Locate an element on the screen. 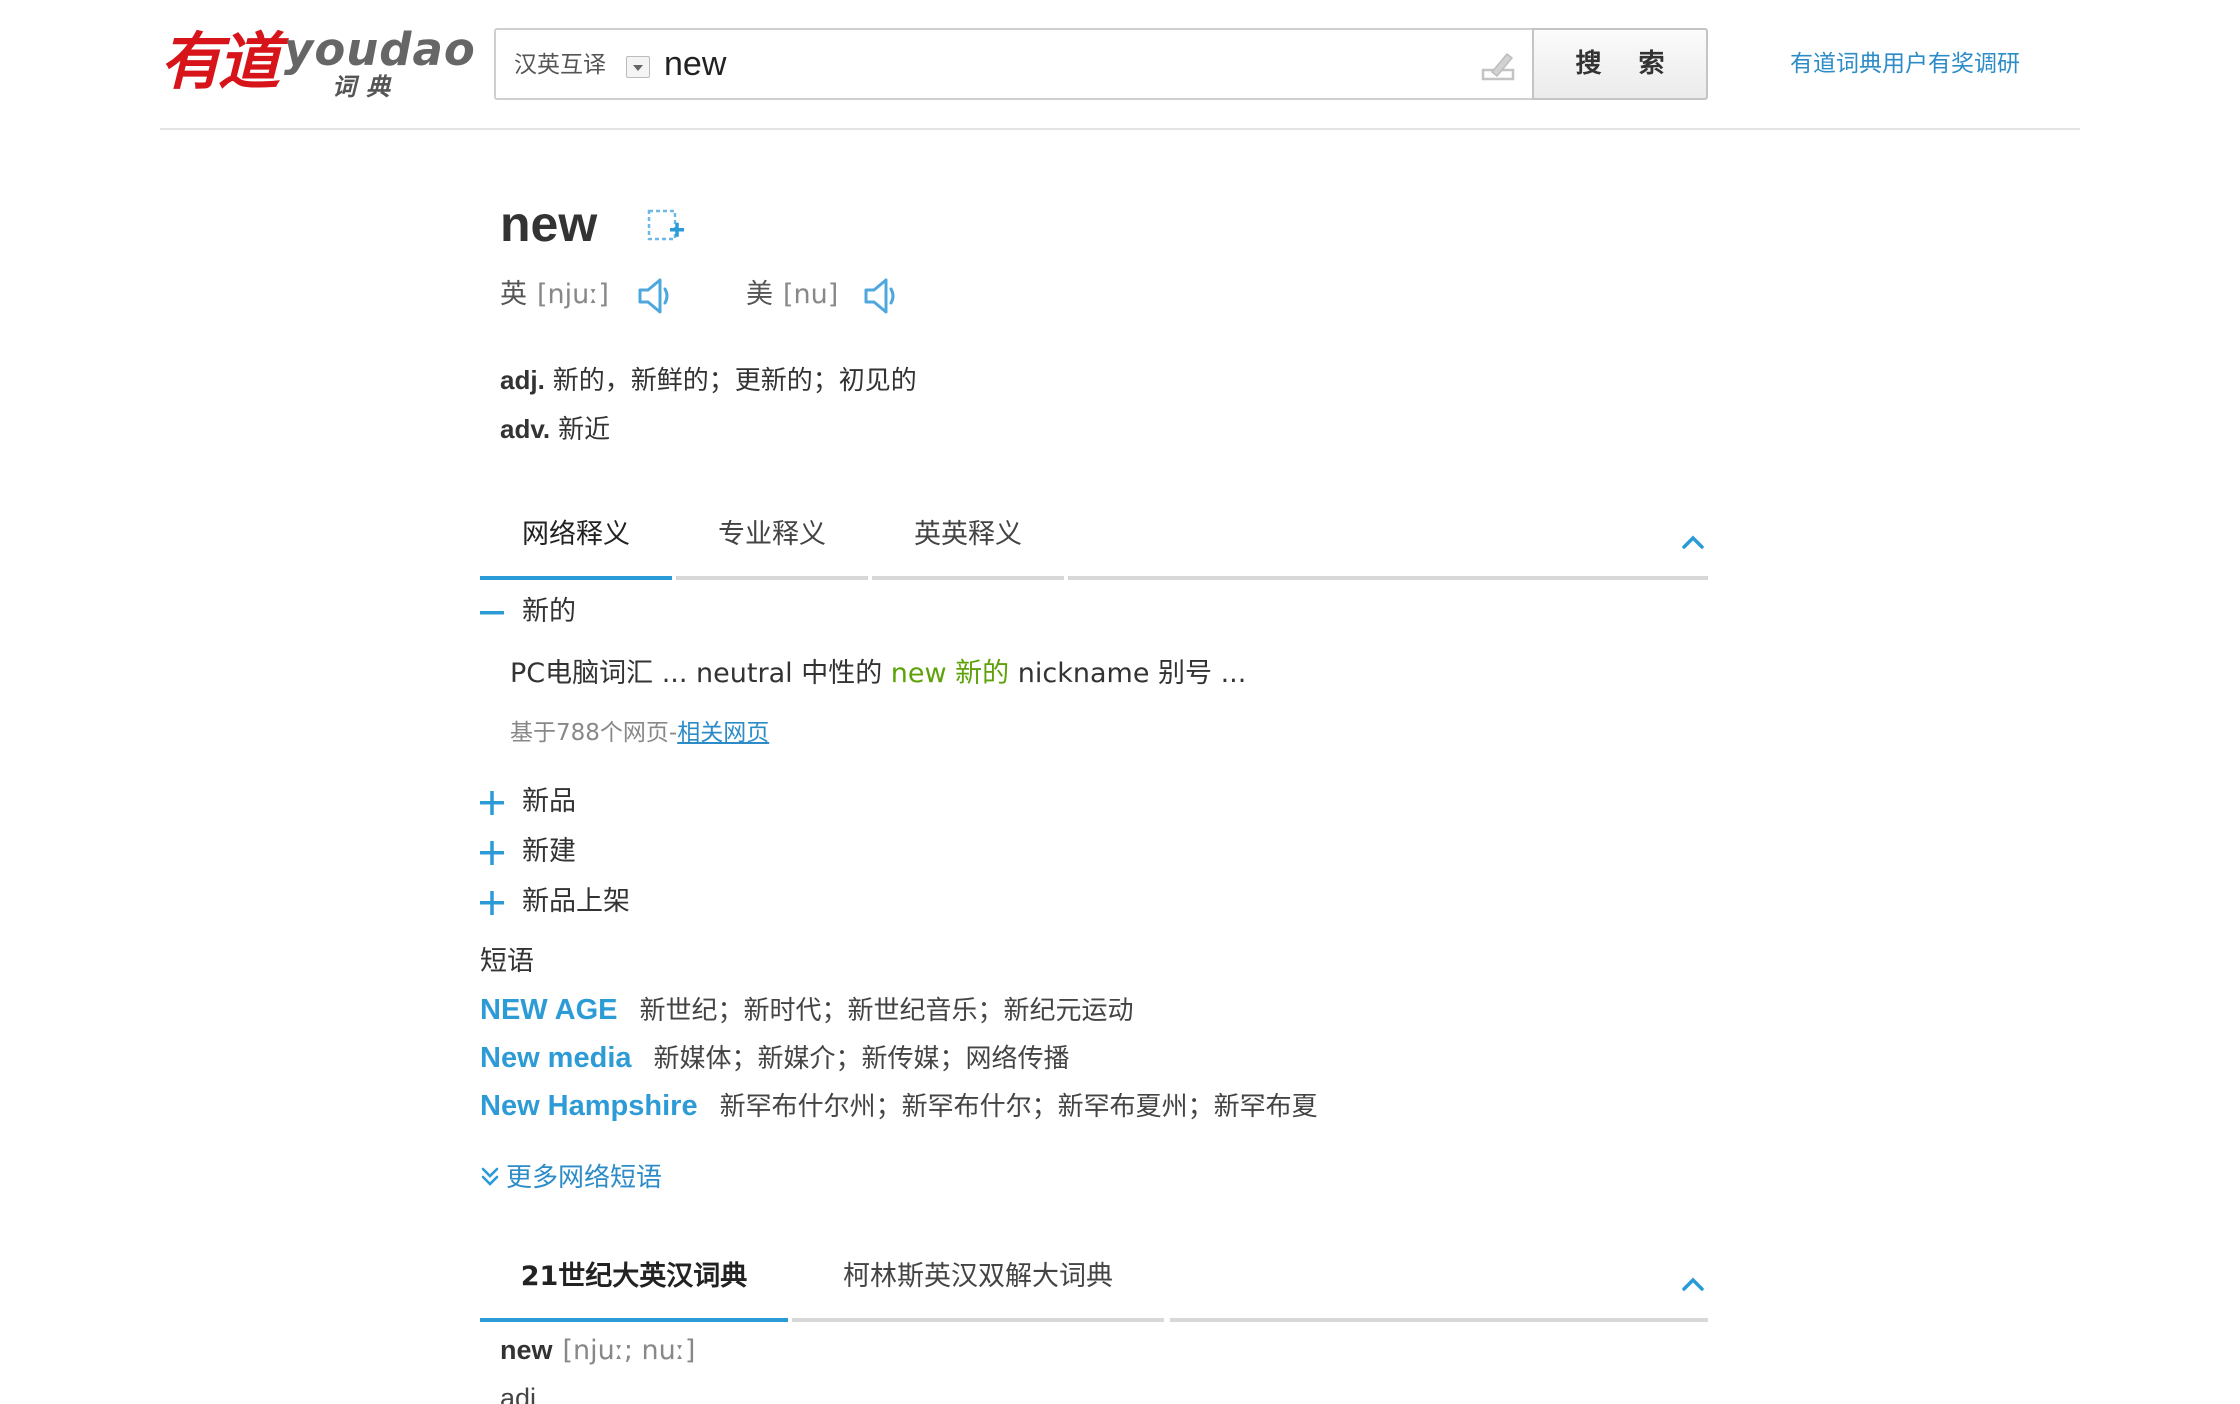  youdao-logo: 有道 youdao 词典 is located at coordinates (317, 62).